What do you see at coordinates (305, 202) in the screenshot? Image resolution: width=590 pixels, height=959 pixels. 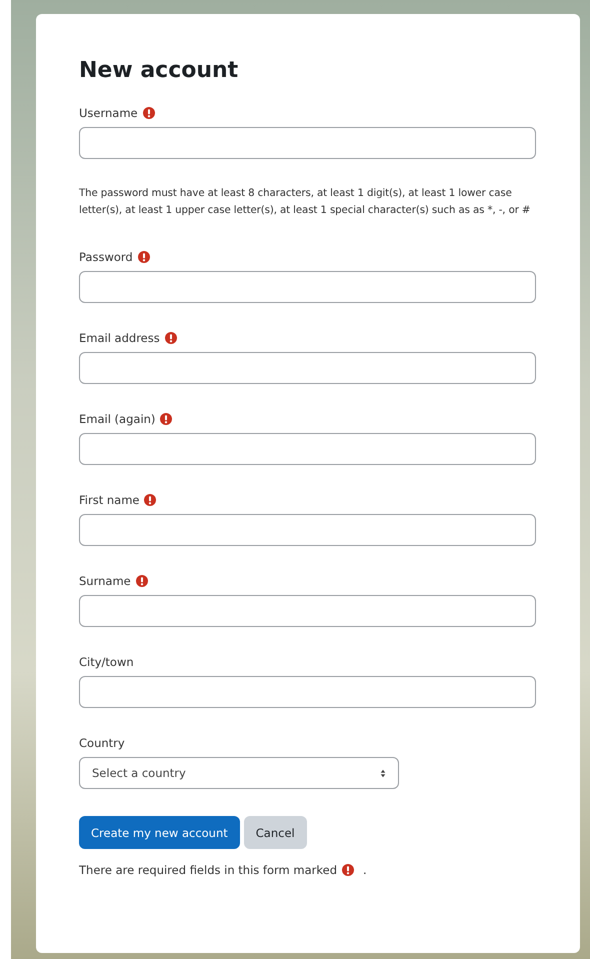 I see `password-hint: The password must have at least 8 characters, at least 1 digit(s), at least 1 lower case letter(s), at least 1 upper case letter(s), at least 1 special character(s) such as as *, -, or #` at bounding box center [305, 202].